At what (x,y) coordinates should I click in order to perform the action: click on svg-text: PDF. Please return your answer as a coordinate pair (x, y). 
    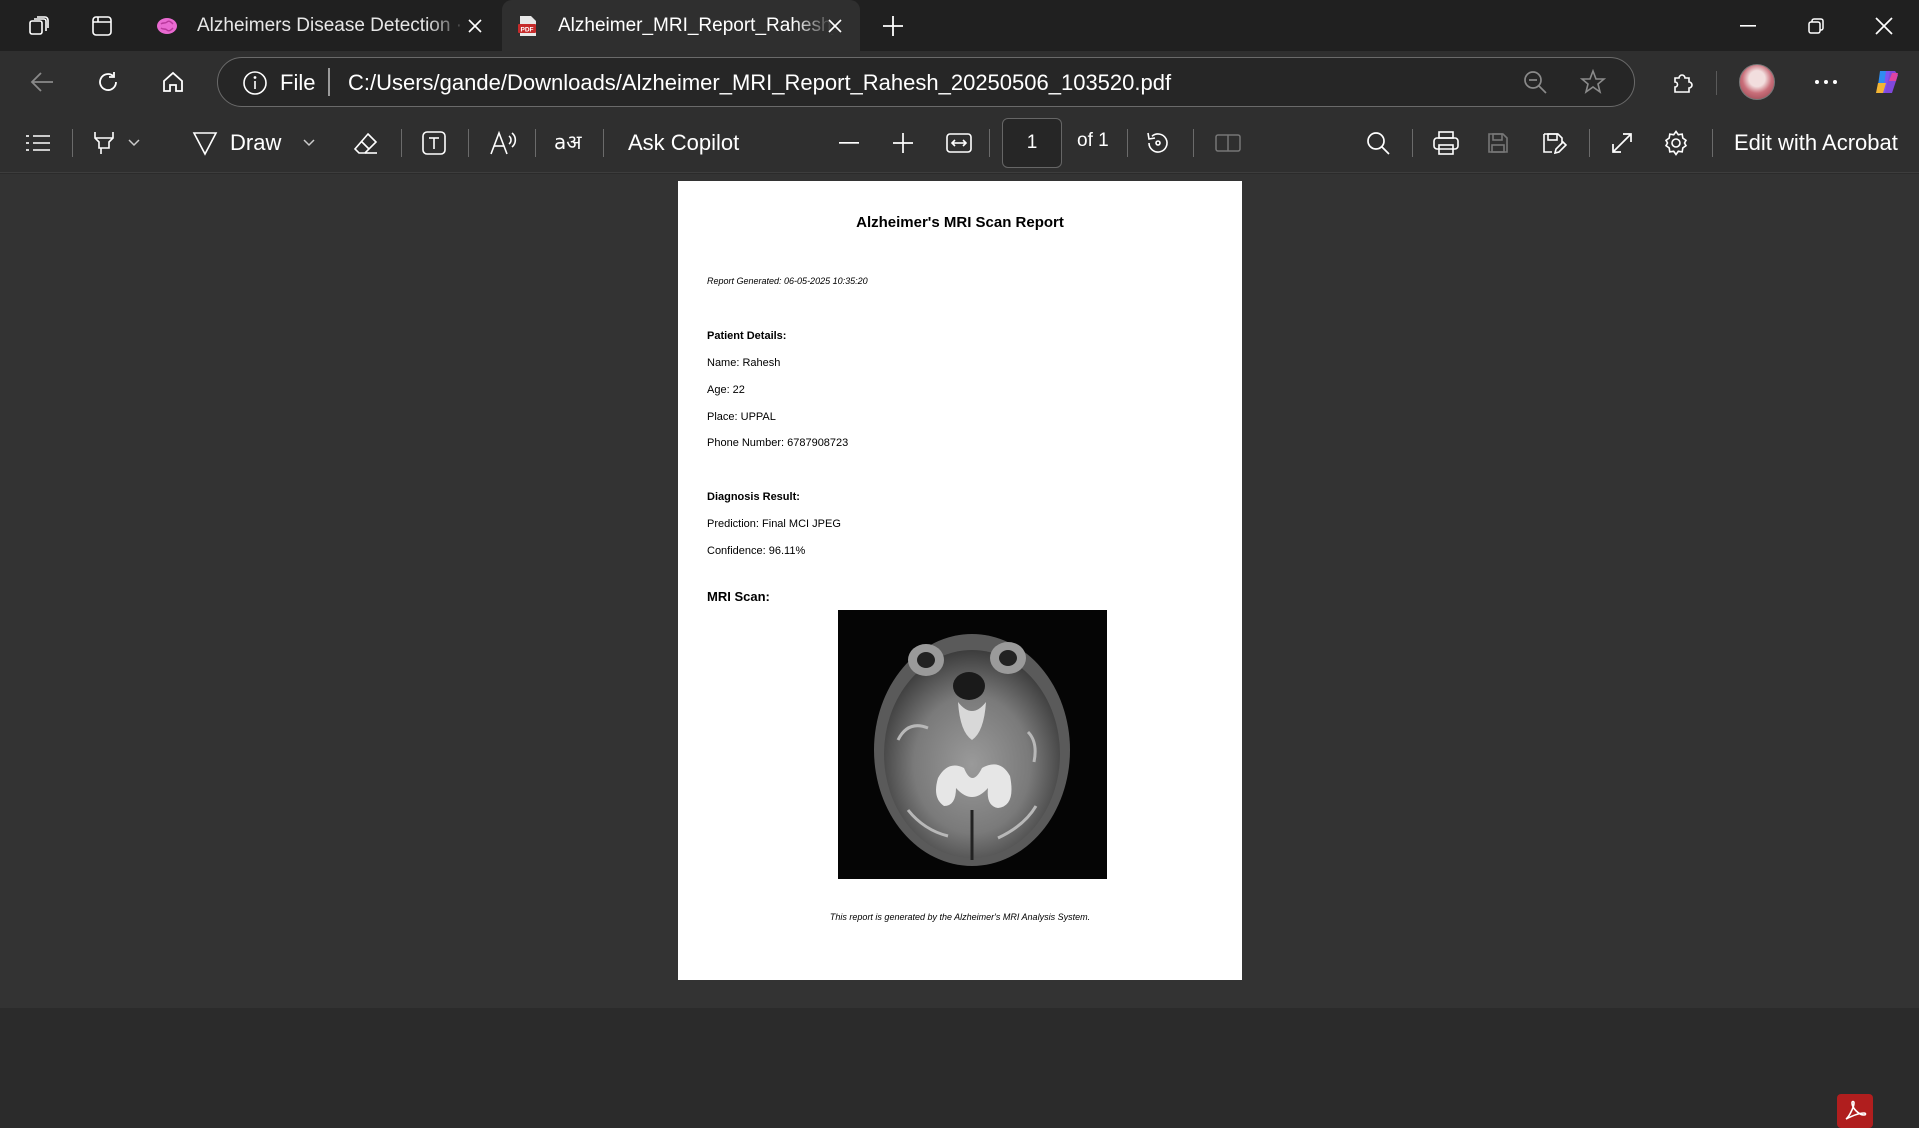
    Looking at the image, I should click on (527, 29).